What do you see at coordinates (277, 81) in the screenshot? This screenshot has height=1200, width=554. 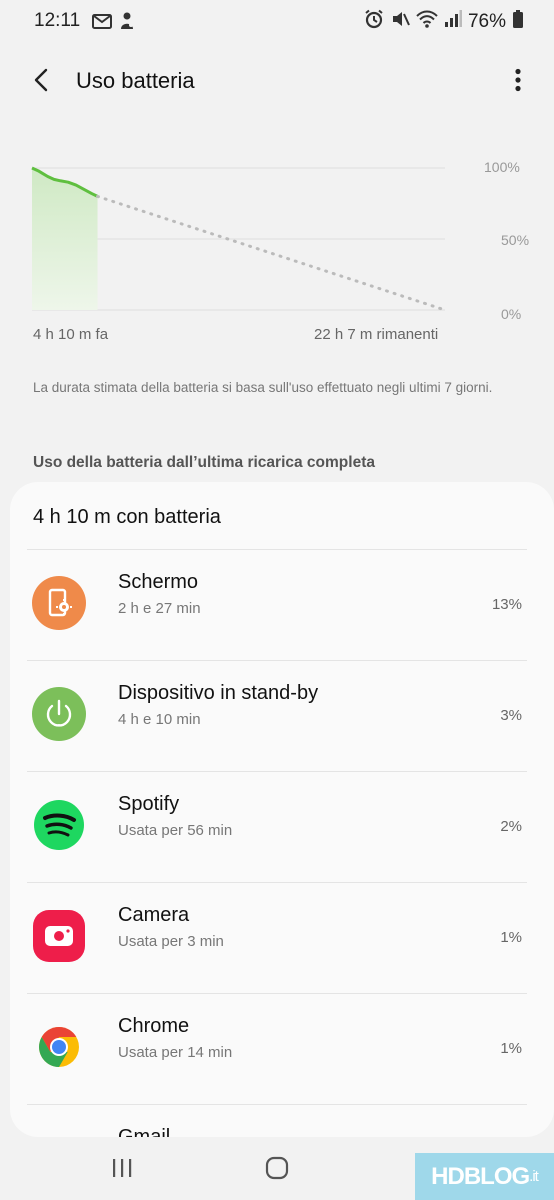 I see `app-bar: Uso batteria` at bounding box center [277, 81].